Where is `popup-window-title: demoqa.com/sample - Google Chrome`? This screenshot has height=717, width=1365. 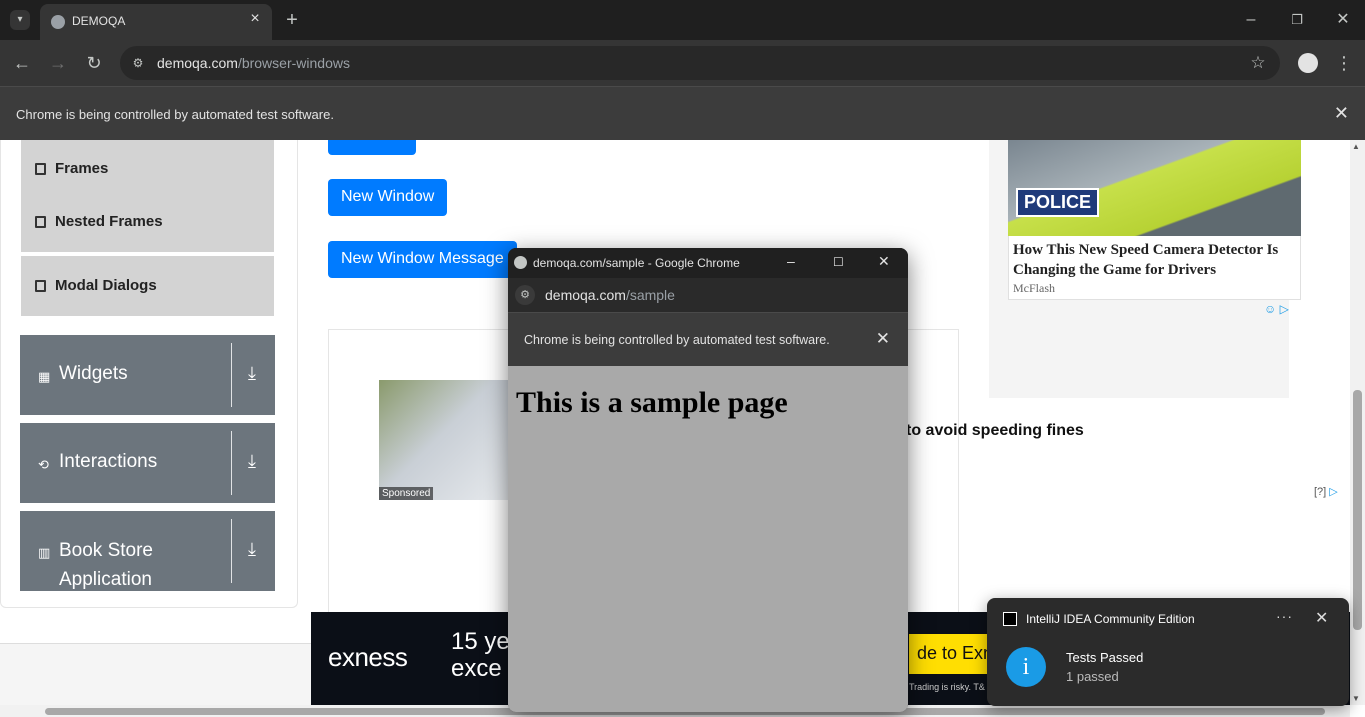
popup-window-title: demoqa.com/sample - Google Chrome is located at coordinates (636, 263).